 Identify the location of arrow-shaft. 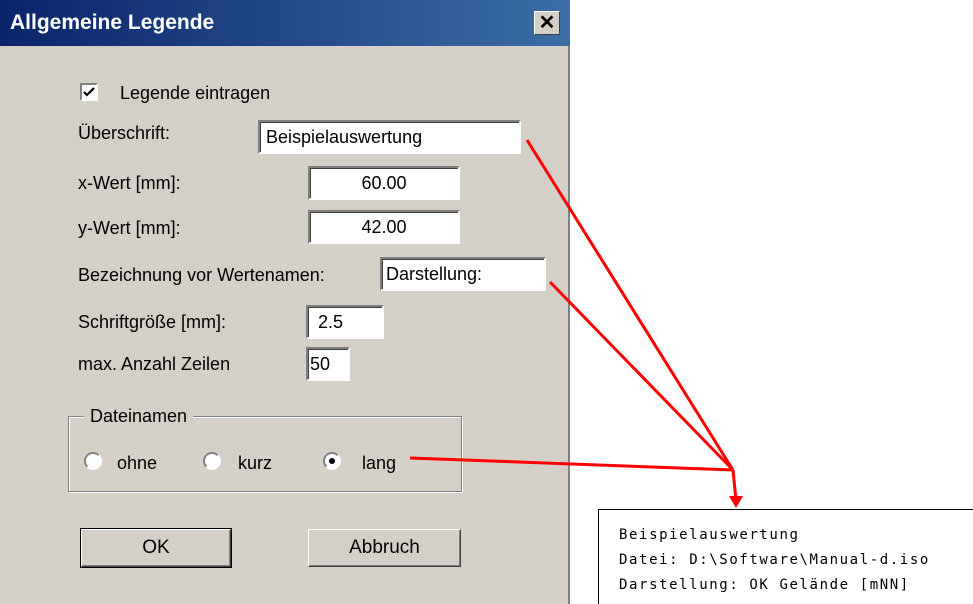
(734, 485).